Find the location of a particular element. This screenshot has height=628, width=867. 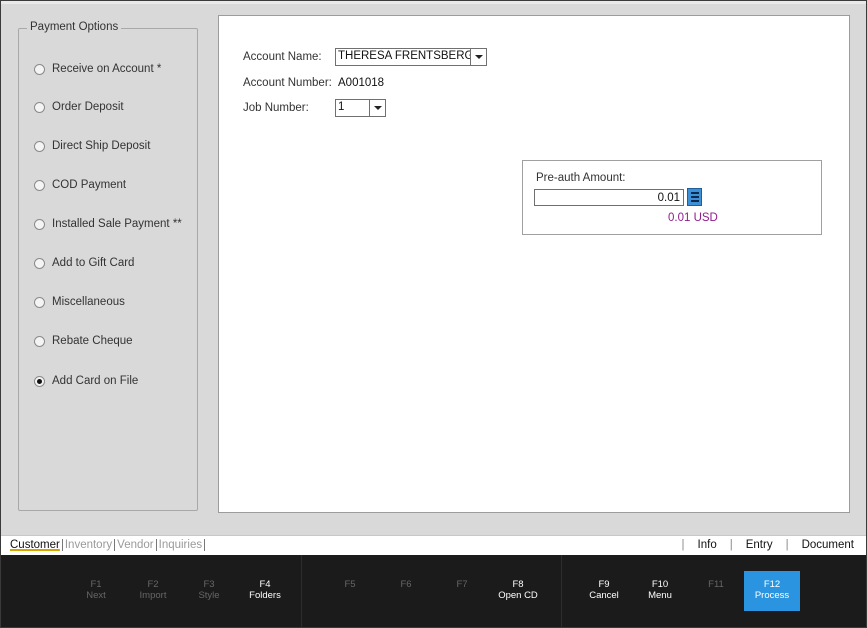

radio-label: COD Payment is located at coordinates (89, 185).